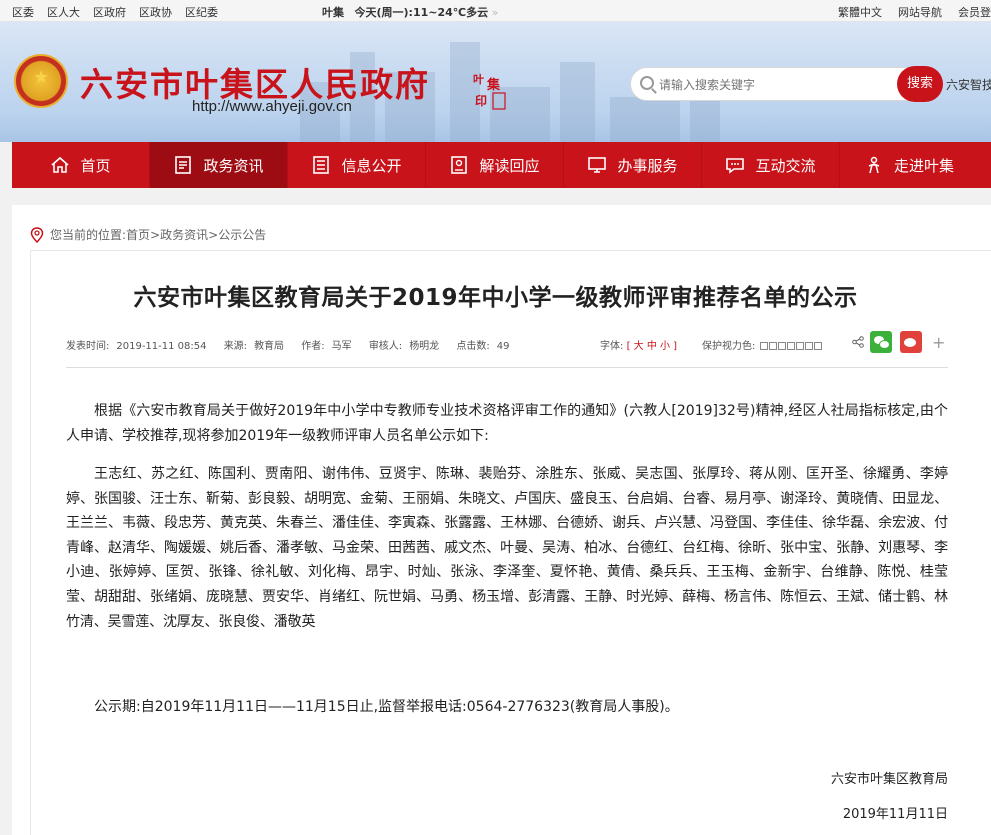 The height and width of the screenshot is (835, 991). Describe the element at coordinates (341, 346) in the screenshot. I see `author: 马军` at that location.